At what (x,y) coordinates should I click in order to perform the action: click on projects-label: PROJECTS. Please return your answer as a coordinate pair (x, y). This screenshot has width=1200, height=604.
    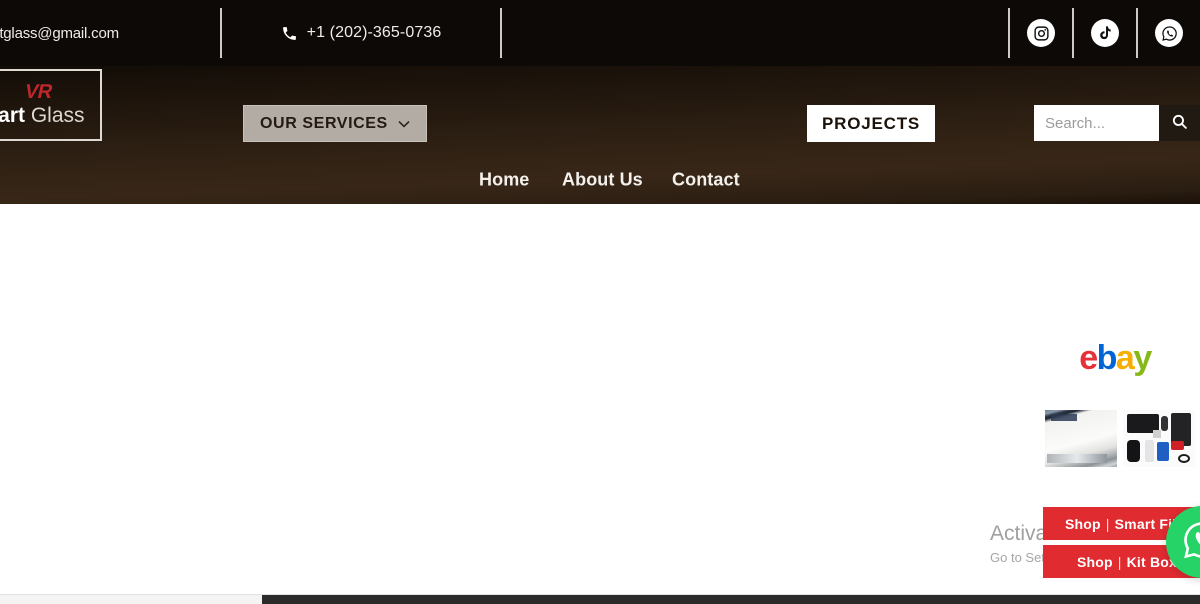
    Looking at the image, I should click on (871, 123).